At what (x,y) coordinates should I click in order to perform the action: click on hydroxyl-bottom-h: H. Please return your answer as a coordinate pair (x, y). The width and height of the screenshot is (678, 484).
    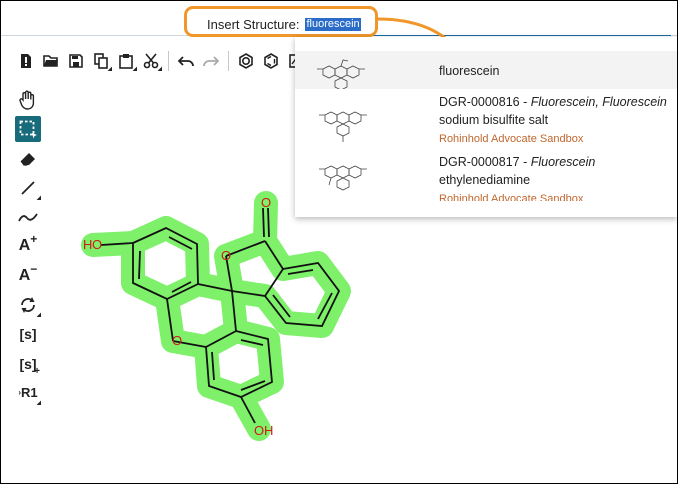
    Looking at the image, I should click on (268, 430).